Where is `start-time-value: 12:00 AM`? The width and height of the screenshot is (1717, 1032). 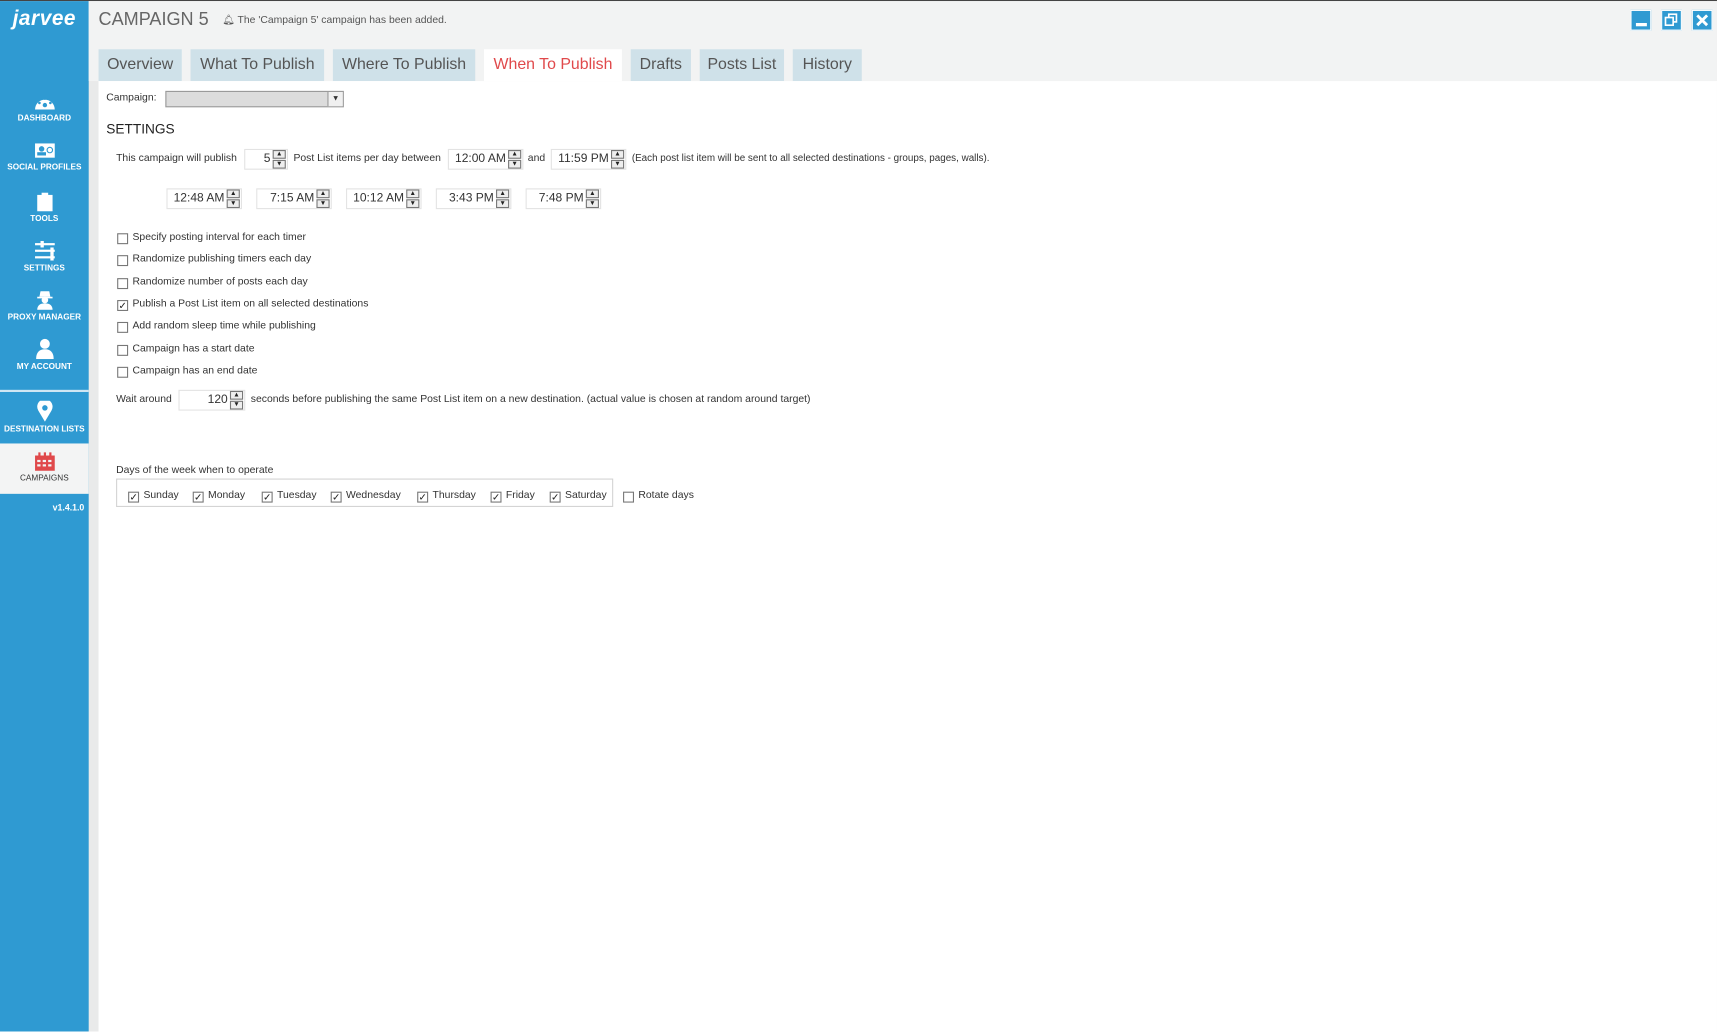
start-time-value: 12:00 AM is located at coordinates (480, 159).